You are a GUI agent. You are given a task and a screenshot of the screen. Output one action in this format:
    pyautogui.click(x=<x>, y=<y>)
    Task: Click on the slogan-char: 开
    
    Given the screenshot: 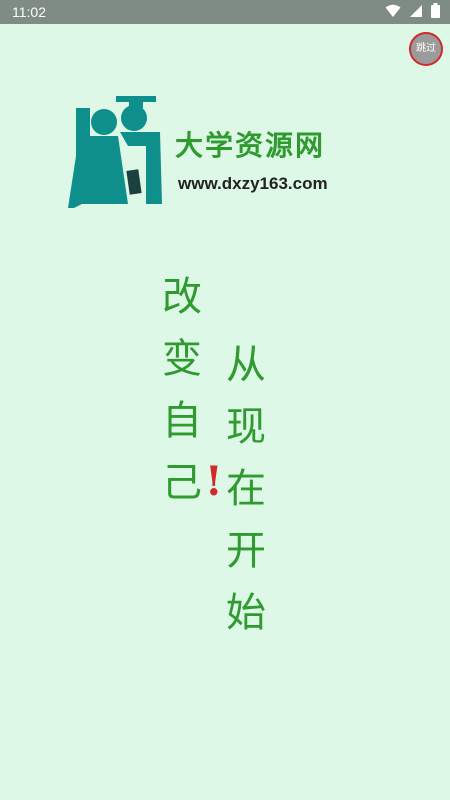 What is the action you would take?
    pyautogui.click(x=246, y=551)
    